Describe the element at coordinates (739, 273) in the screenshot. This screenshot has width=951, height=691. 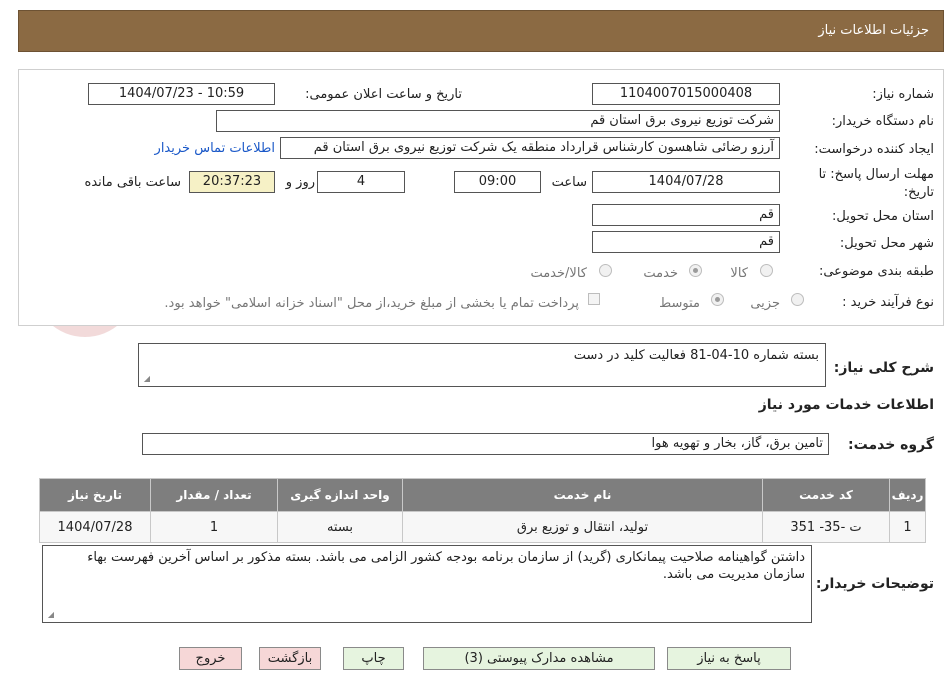
I see `category-option-goods: کالا` at that location.